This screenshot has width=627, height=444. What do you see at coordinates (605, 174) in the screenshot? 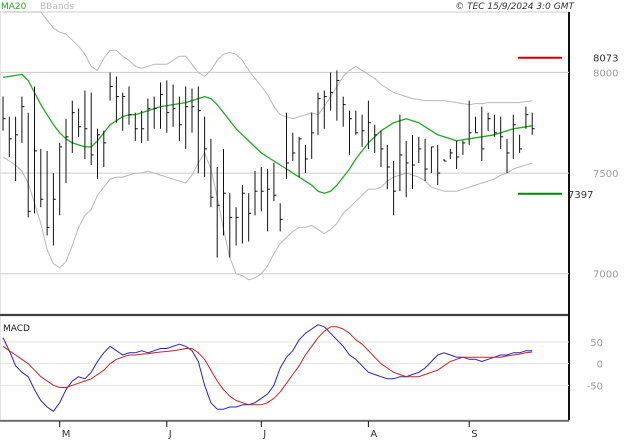
I see `price-tick-label: 7500` at bounding box center [605, 174].